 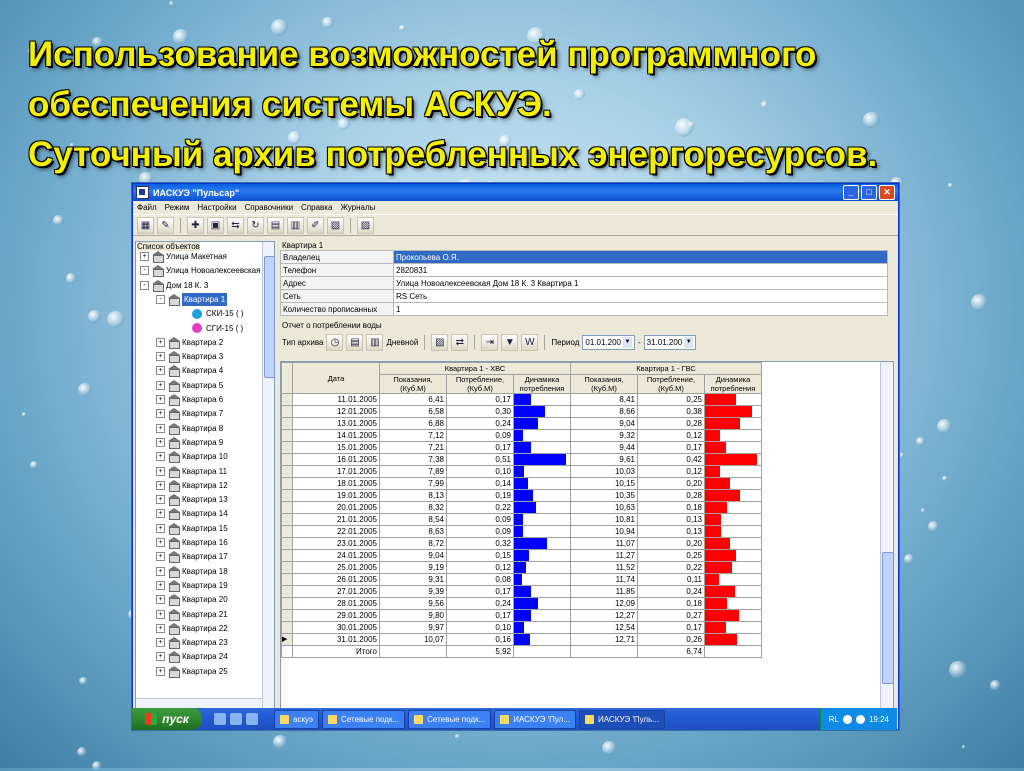 What do you see at coordinates (521, 399) in the screenshot?
I see `table-row: 11.01.2005 6,41 0,17 8,41 0,25` at bounding box center [521, 399].